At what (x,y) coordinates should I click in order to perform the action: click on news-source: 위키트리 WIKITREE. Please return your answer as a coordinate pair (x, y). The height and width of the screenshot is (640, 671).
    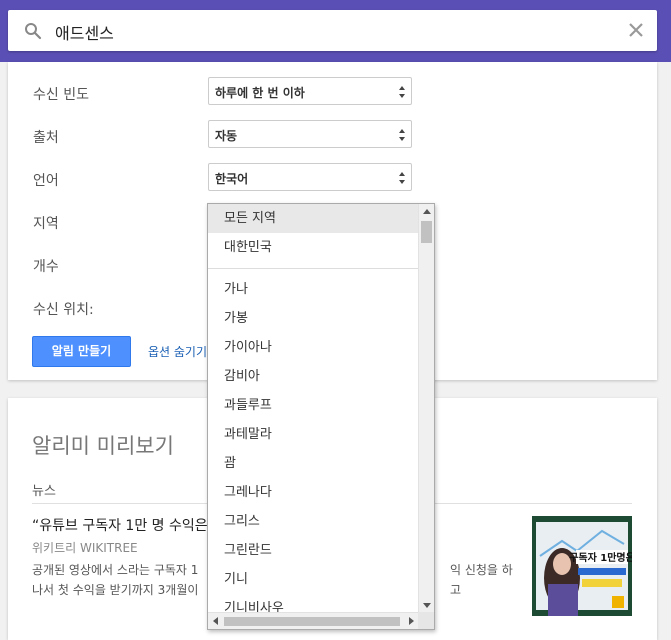
    Looking at the image, I should click on (85, 548).